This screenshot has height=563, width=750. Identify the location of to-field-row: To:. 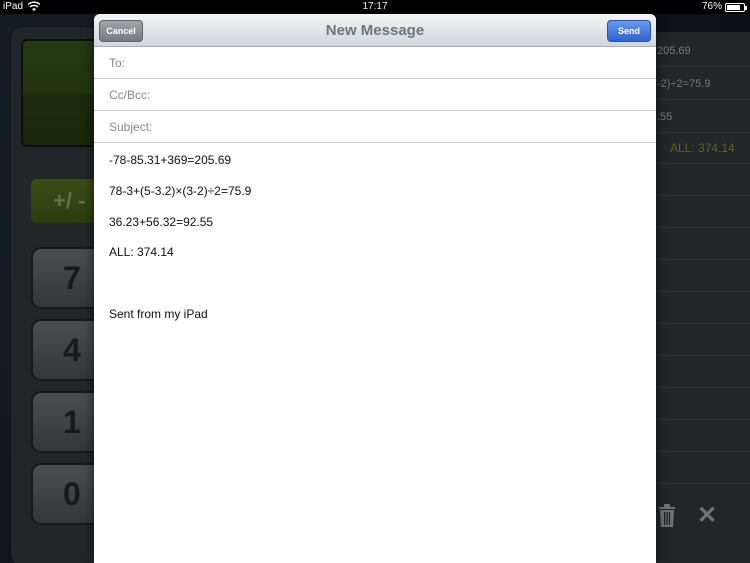
(375, 63).